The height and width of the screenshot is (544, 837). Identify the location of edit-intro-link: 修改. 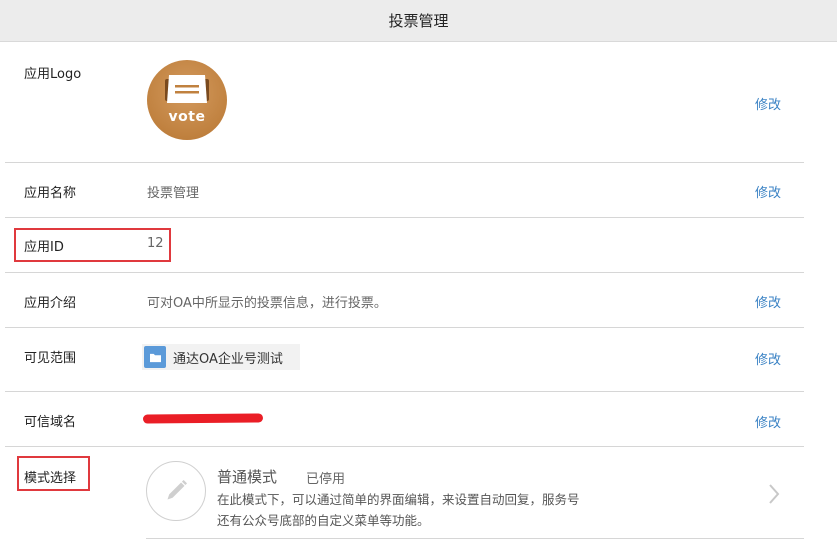
(768, 301).